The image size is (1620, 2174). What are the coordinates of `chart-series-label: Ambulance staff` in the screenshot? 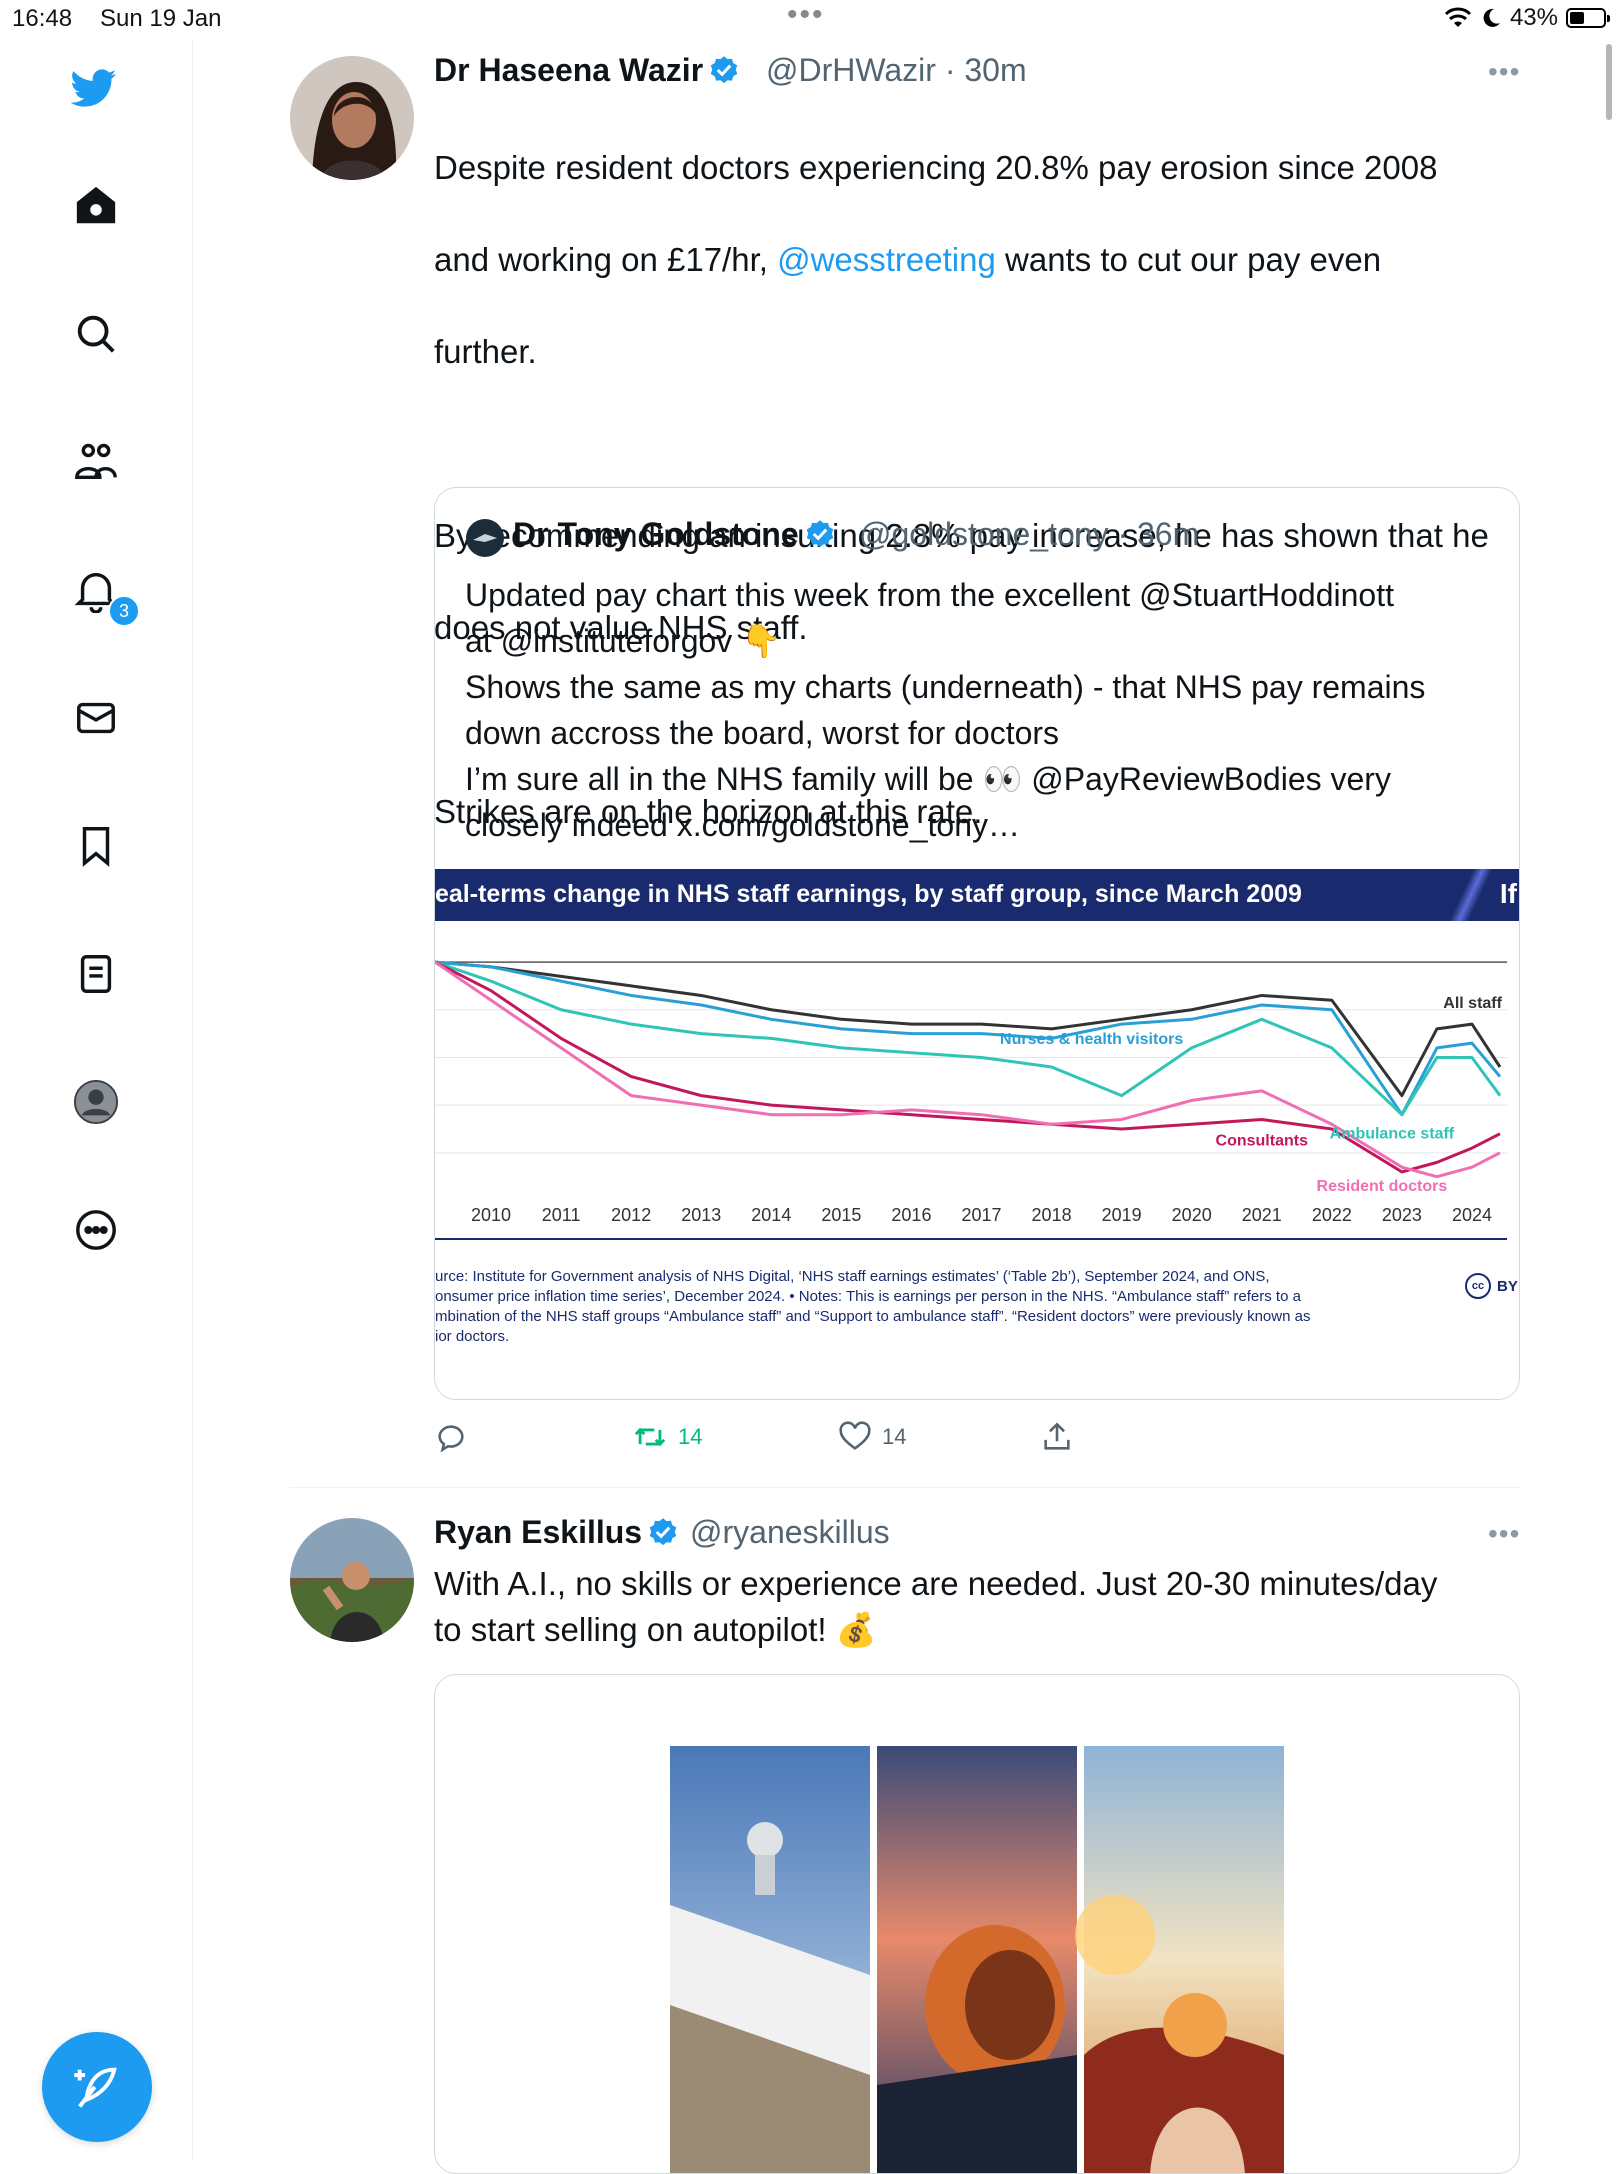 It's located at (1392, 1134).